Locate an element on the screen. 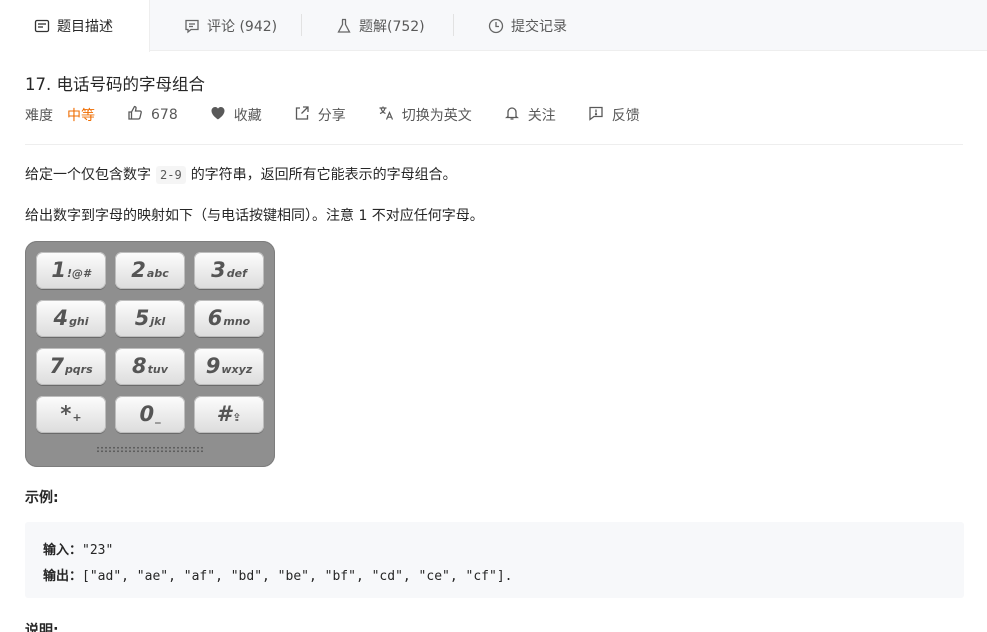 The image size is (987, 632). key-letters: + is located at coordinates (77, 417).